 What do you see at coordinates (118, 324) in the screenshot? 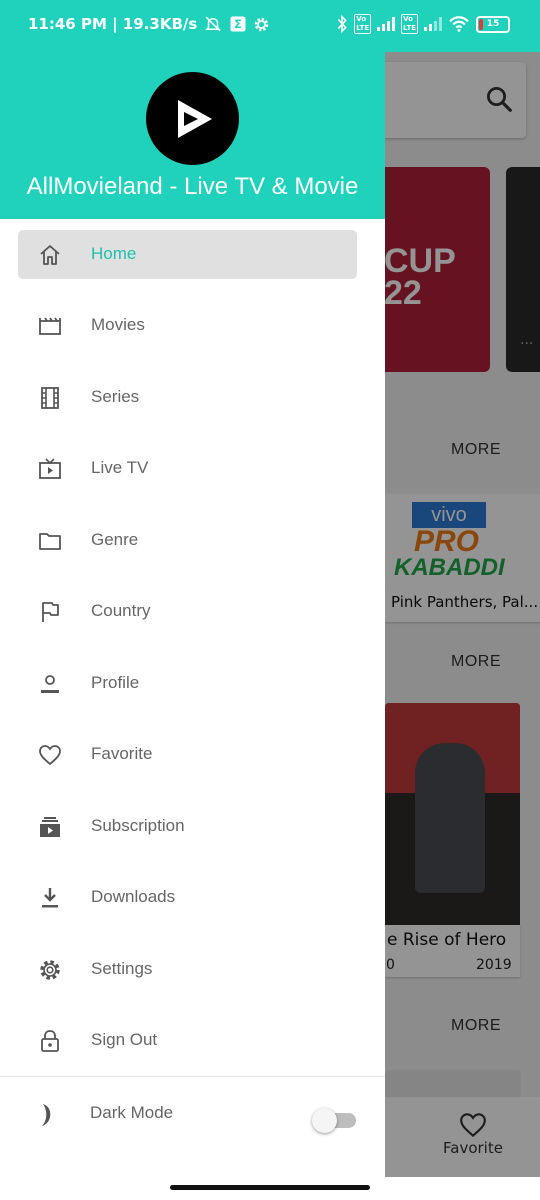
I see `menu-label-movies: Movies` at bounding box center [118, 324].